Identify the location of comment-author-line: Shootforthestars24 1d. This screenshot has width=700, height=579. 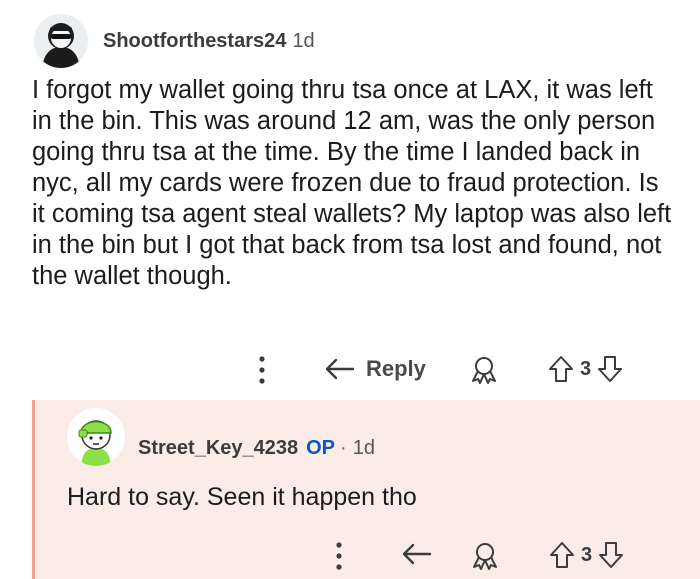
(209, 41).